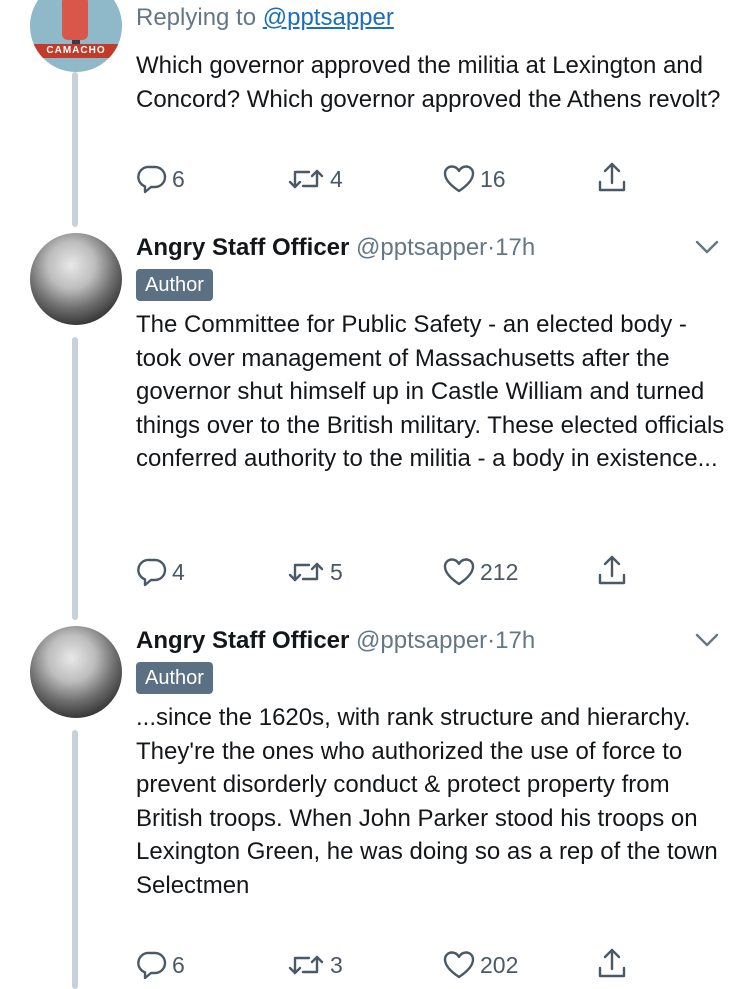 The height and width of the screenshot is (989, 749). Describe the element at coordinates (196, 17) in the screenshot. I see `replying-prefix: Replying to` at that location.